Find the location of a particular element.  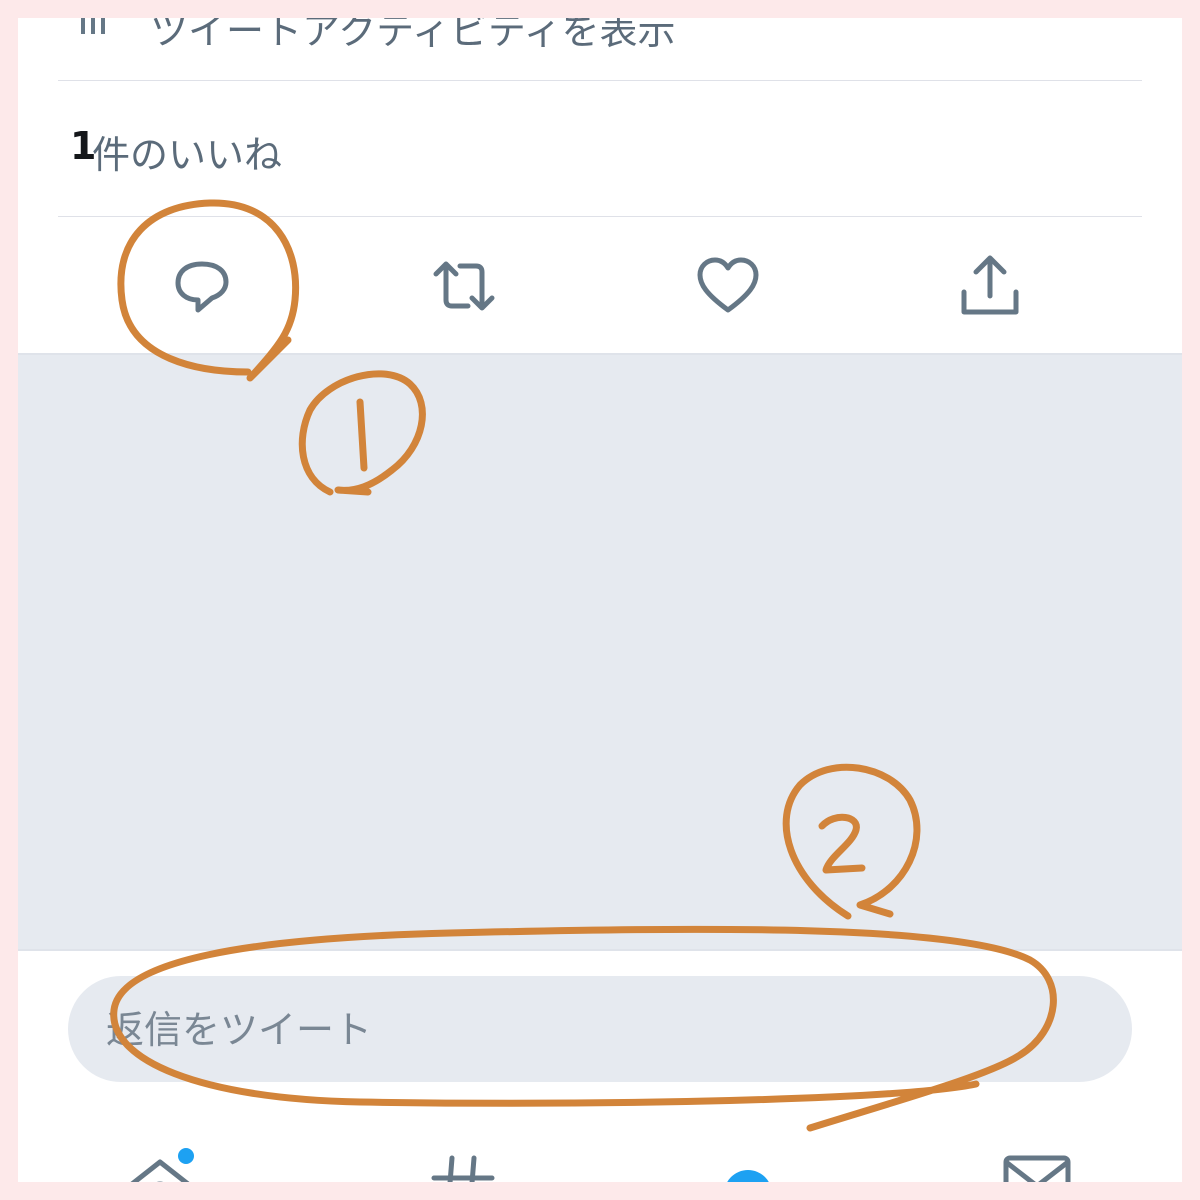

tweet-activity-label: ツイートアクティビティを表示 is located at coordinates (413, 35).